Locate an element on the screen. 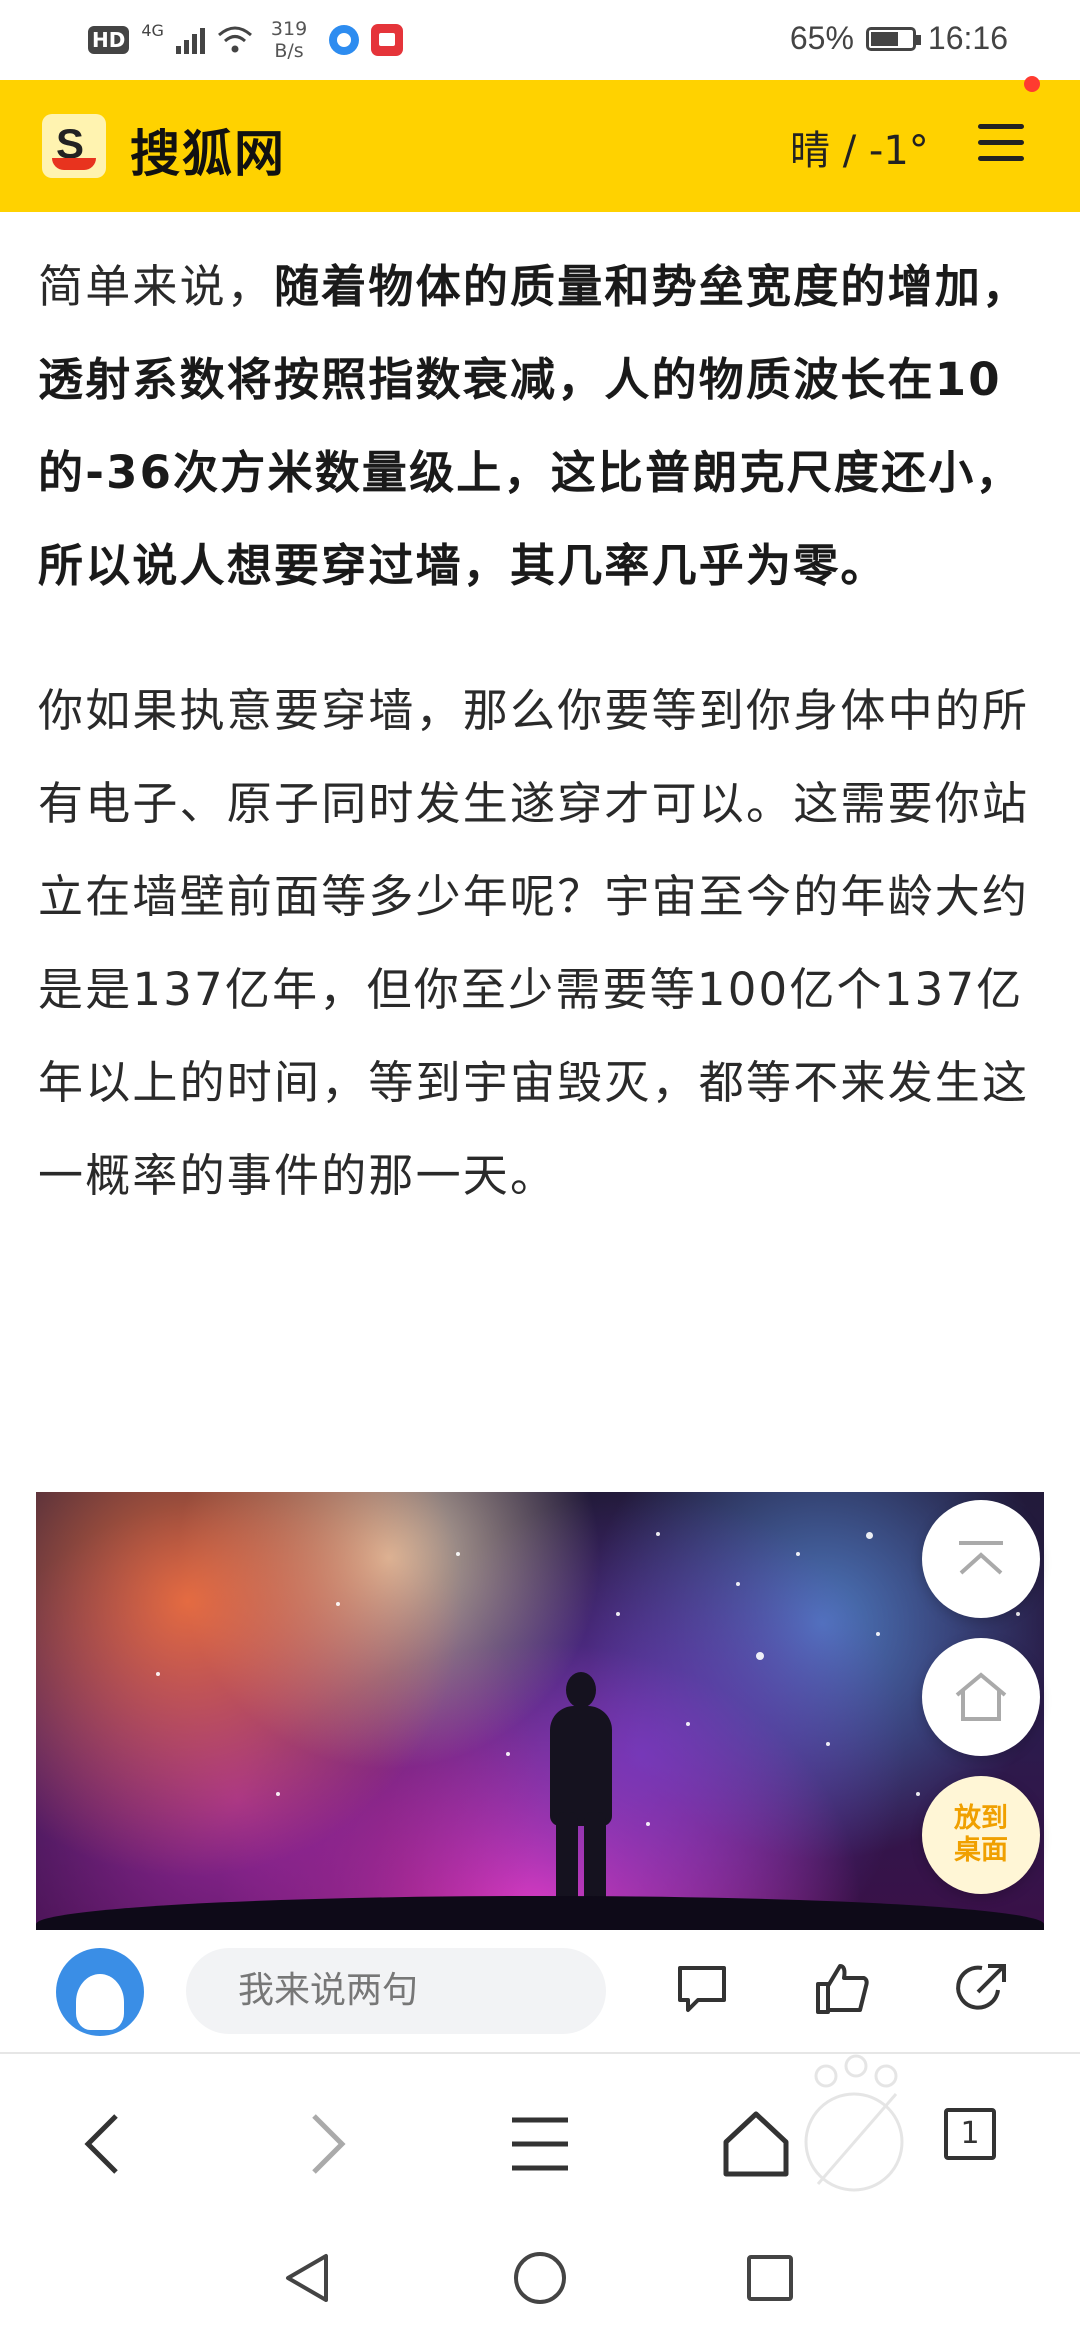 Image resolution: width=1080 pixels, height=2340 pixels. hd-badge: HD is located at coordinates (109, 40).